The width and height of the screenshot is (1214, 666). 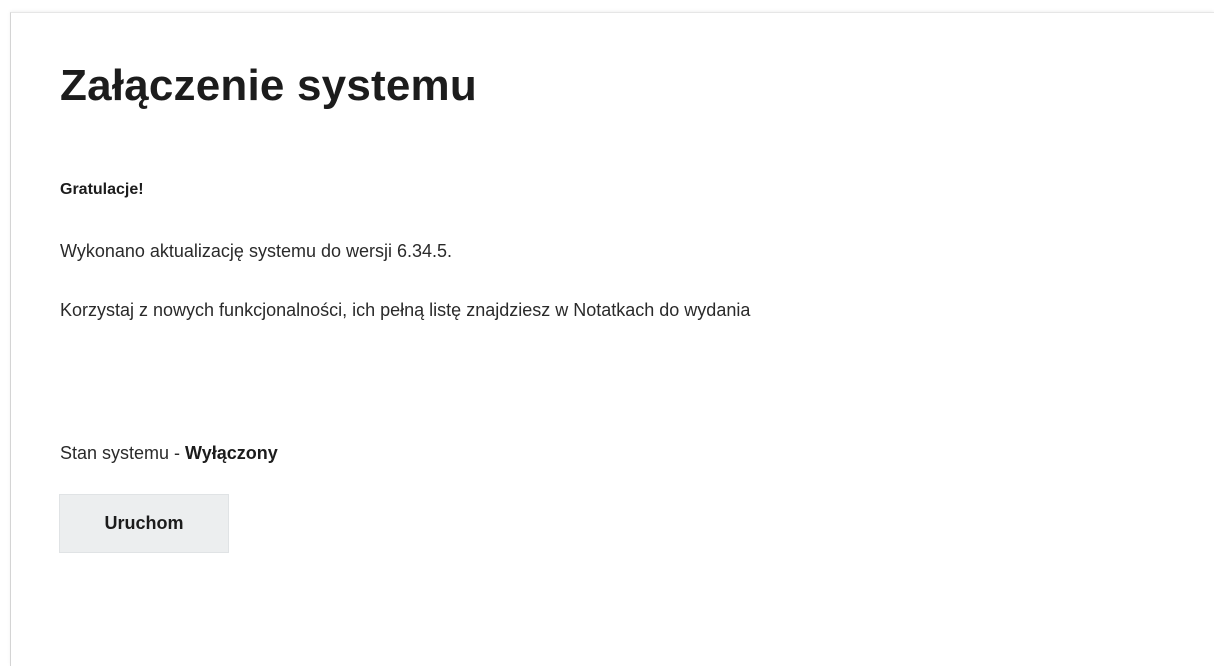 I want to click on start-button: Uruchom, so click(x=144, y=523).